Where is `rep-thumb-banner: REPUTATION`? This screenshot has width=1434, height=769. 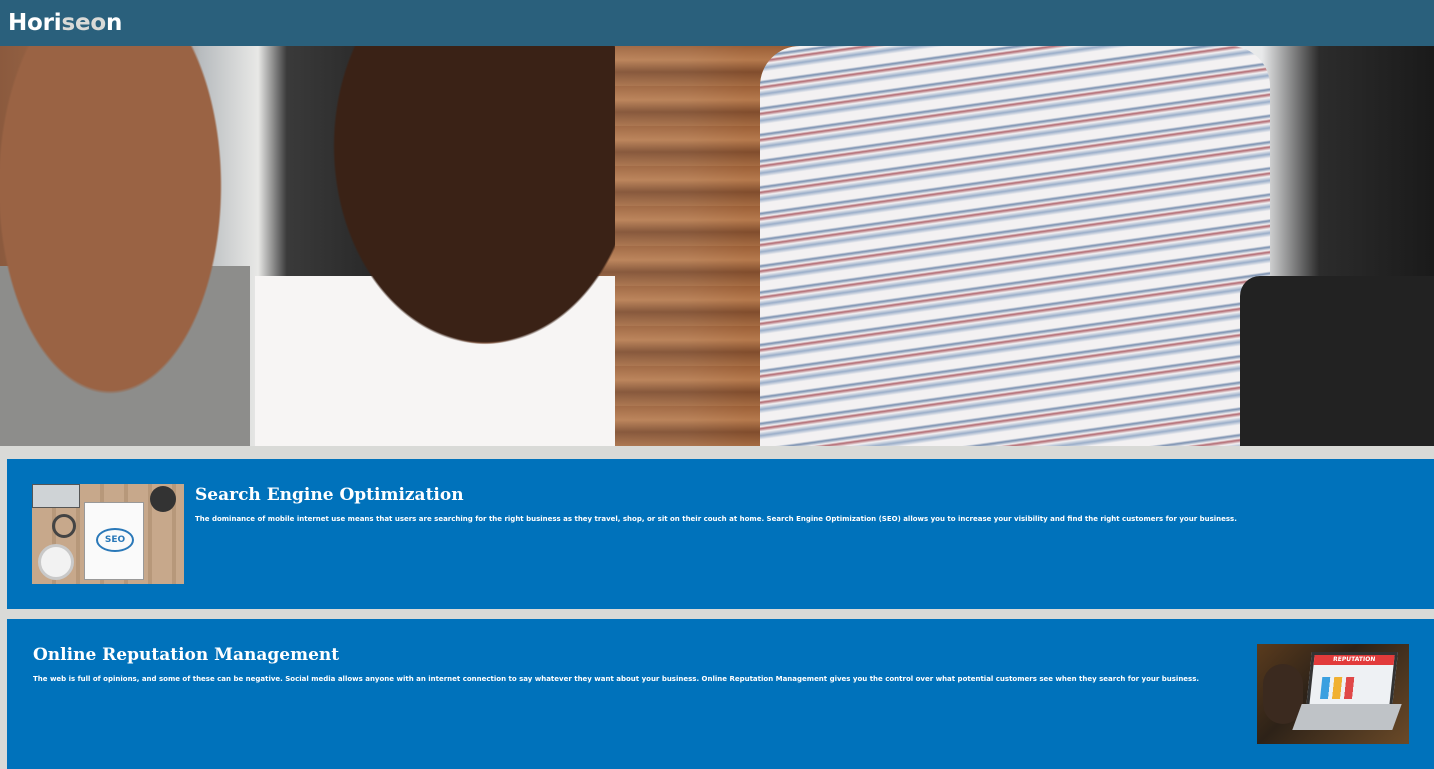
rep-thumb-banner: REPUTATION is located at coordinates (1354, 660).